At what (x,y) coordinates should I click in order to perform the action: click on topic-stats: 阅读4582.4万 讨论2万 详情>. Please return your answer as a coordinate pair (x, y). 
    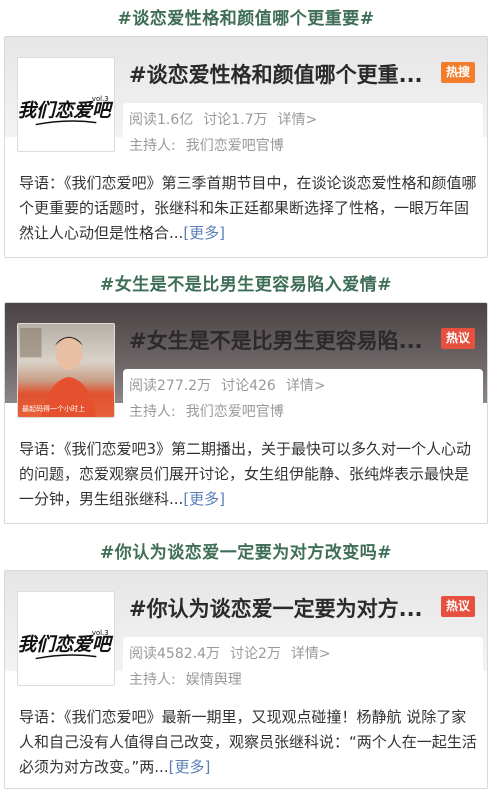
    Looking at the image, I should click on (235, 653).